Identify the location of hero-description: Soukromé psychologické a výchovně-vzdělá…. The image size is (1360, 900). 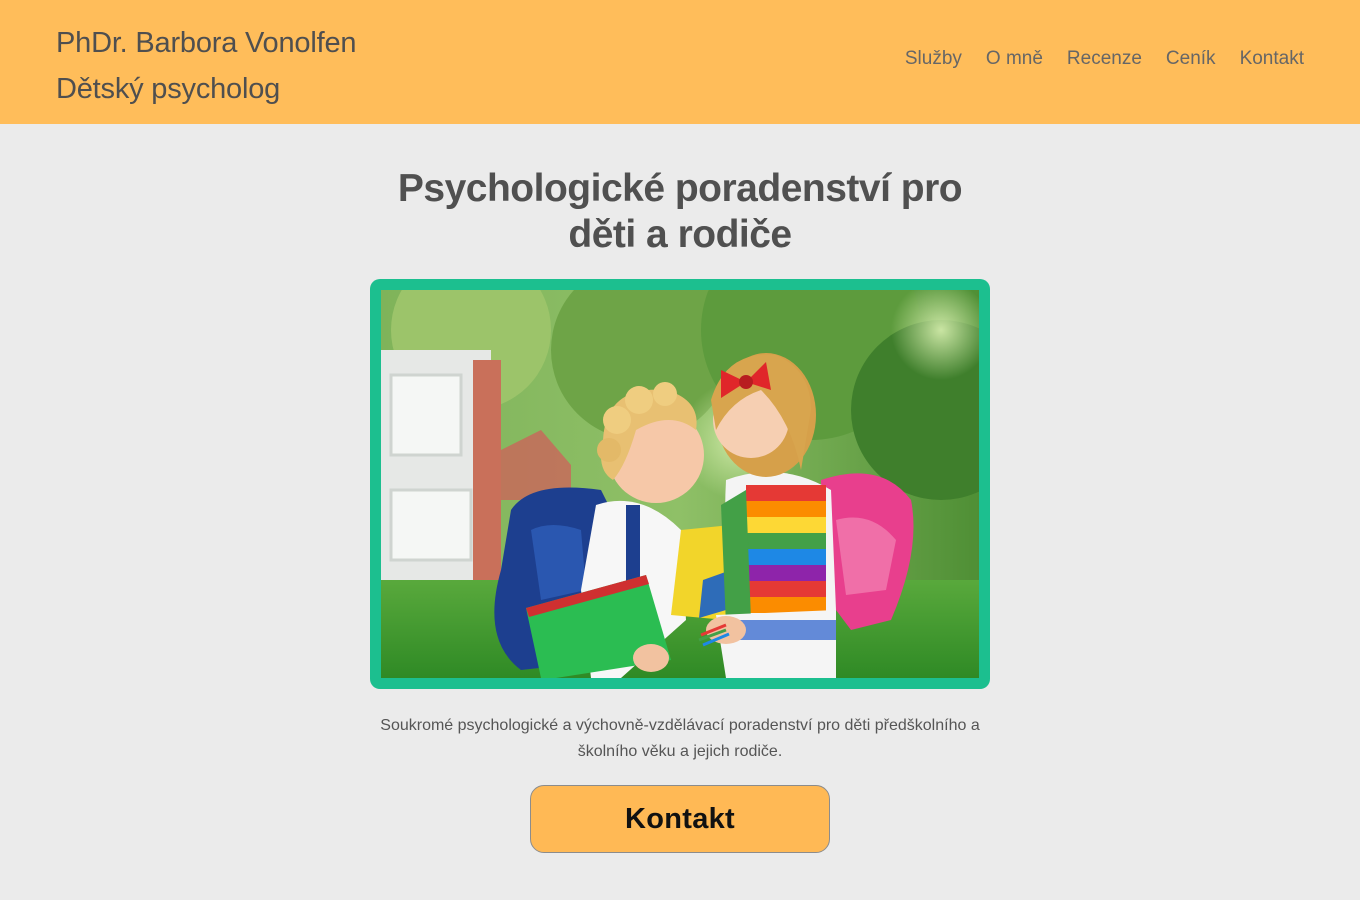
(680, 738).